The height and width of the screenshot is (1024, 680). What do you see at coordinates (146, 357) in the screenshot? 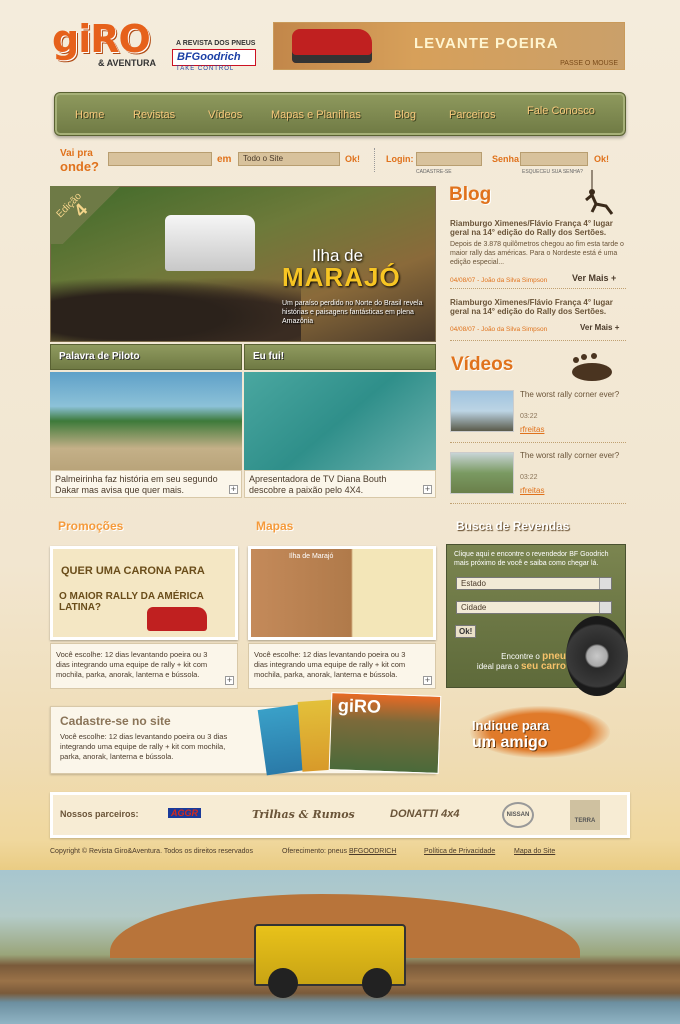
I see `section-header-piloto: Palavra de Piloto` at bounding box center [146, 357].